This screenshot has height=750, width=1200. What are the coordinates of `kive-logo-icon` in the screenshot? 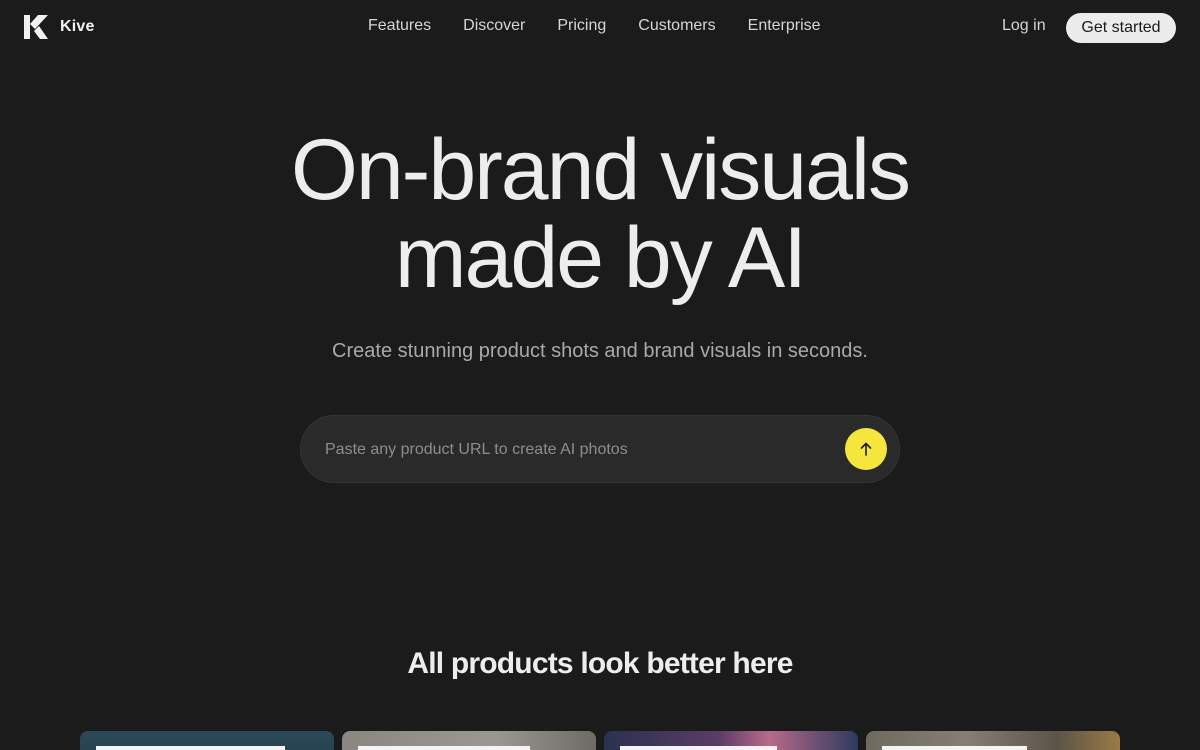 It's located at (36, 27).